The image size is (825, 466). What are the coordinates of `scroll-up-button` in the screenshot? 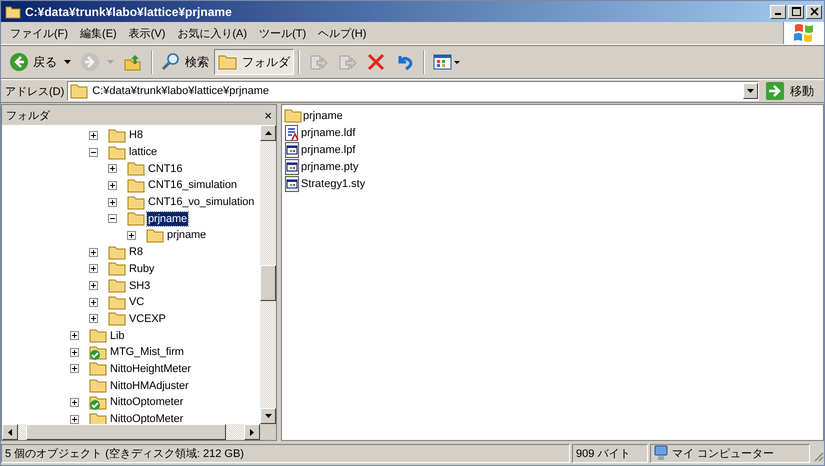 It's located at (268, 133).